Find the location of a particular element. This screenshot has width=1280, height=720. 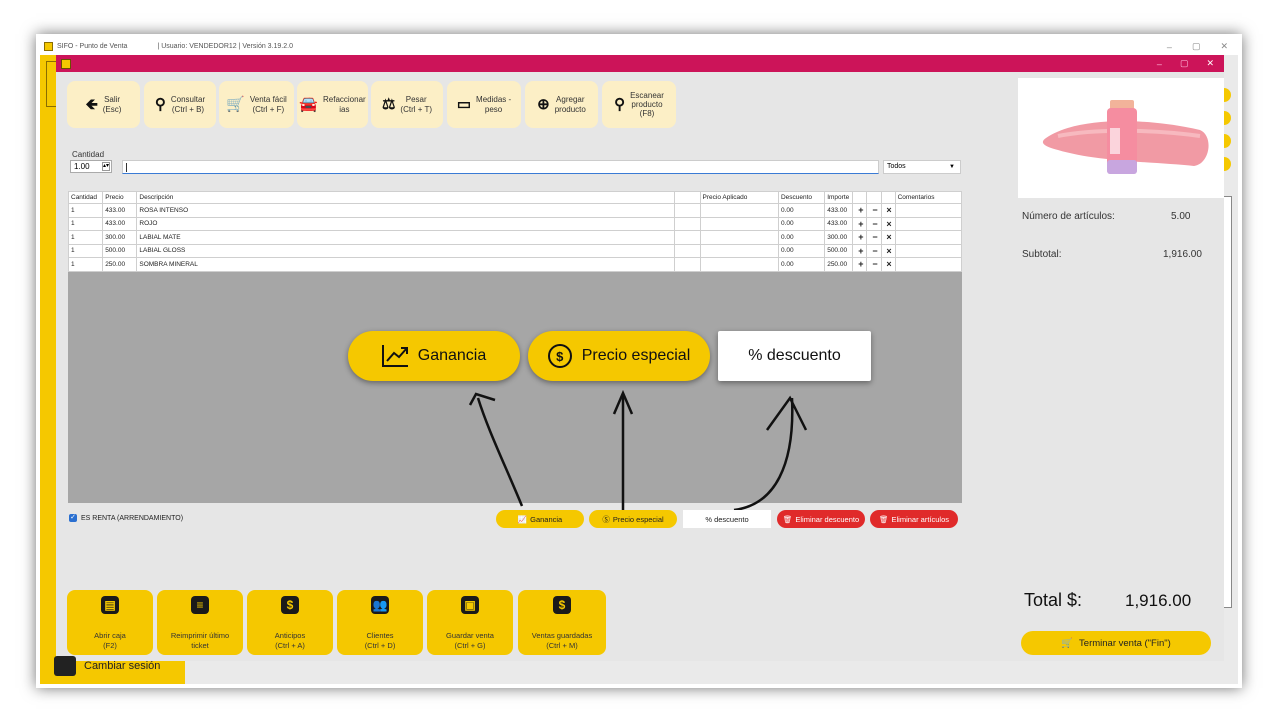

table-row: 1 433.00 ROJO 0.00 433.00 + − × is located at coordinates (515, 223).